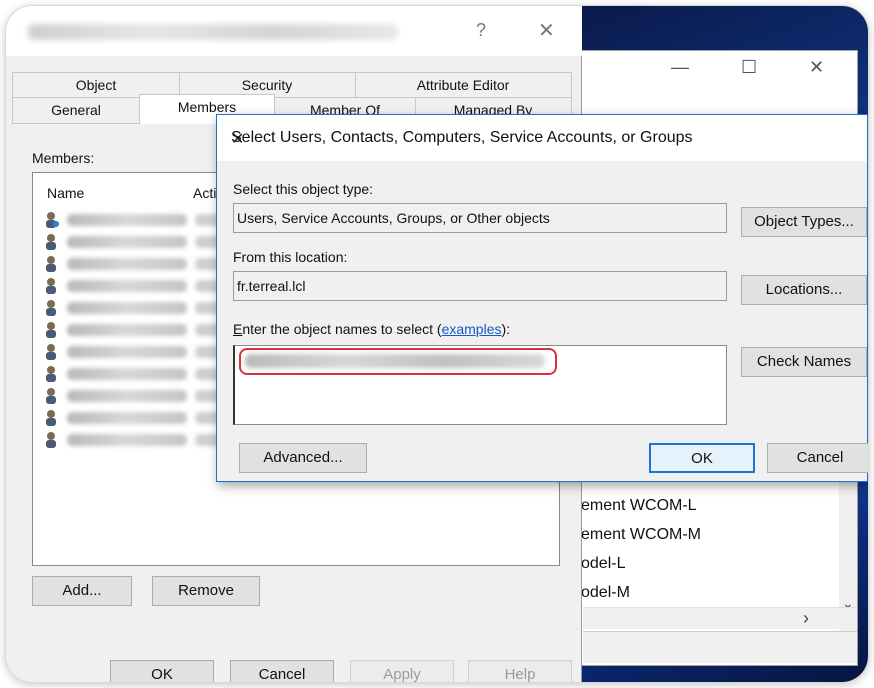 The width and height of the screenshot is (874, 688). I want to click on tab-general: General, so click(76, 110).